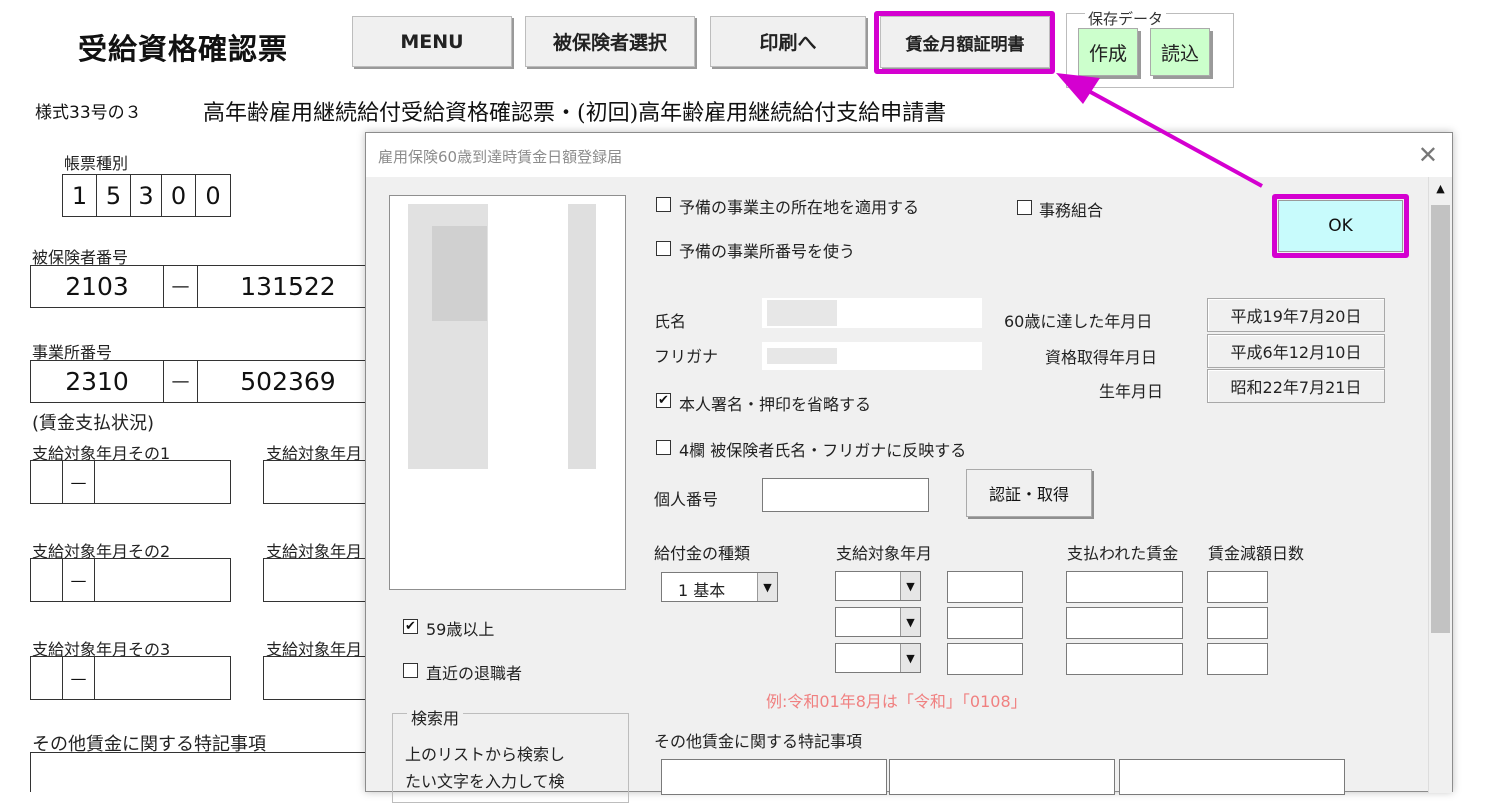 This screenshot has width=1492, height=803. Describe the element at coordinates (114, 195) in the screenshot. I see `form-type-digit: 5` at that location.